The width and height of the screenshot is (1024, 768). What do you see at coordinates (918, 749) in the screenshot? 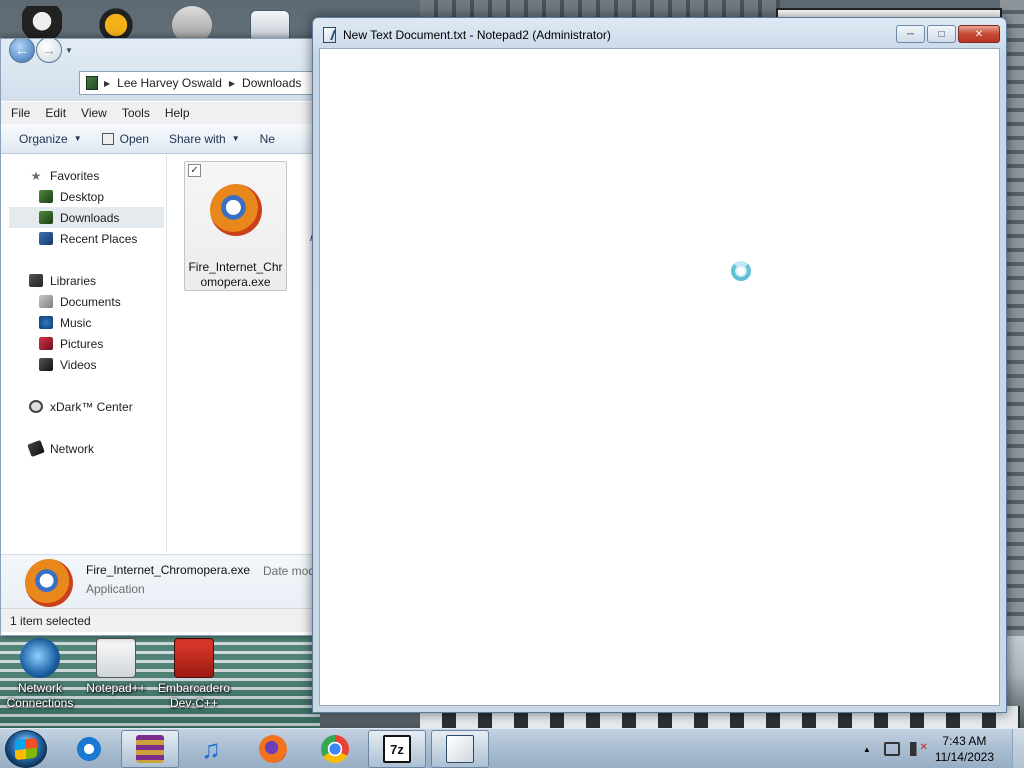
I see `volume-muted-icon: ✕` at bounding box center [918, 749].